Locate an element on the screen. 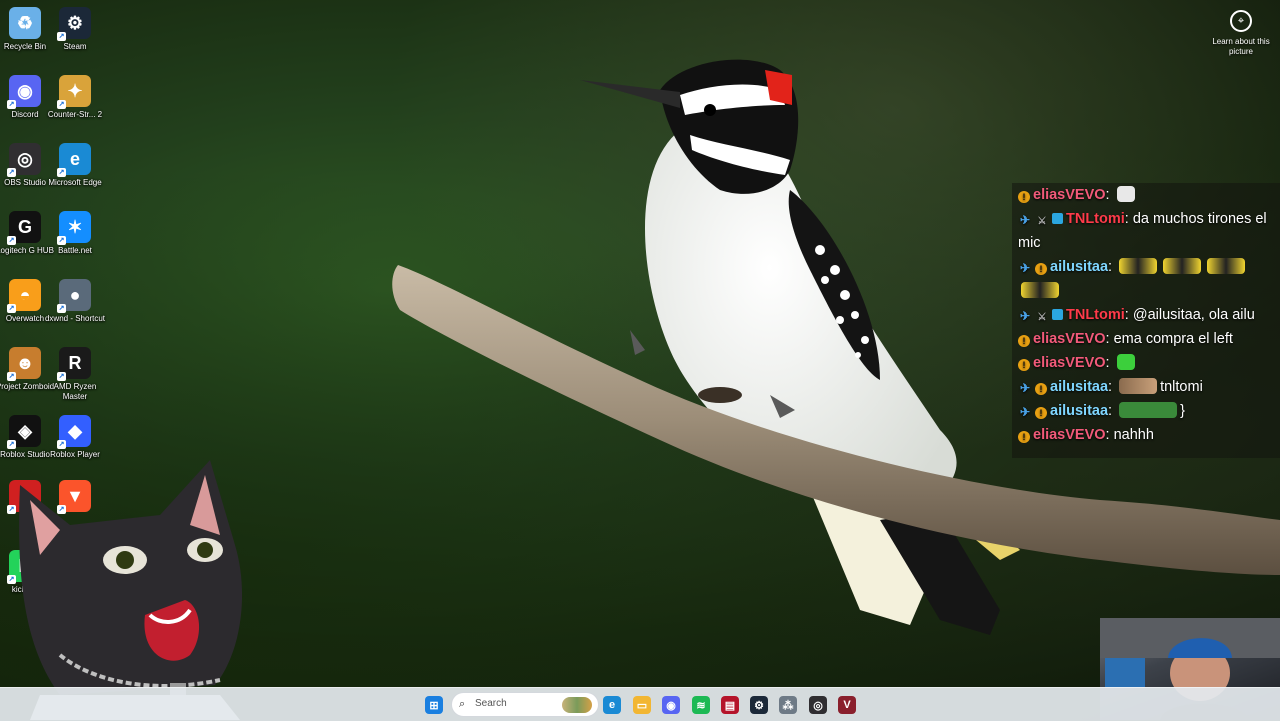 This screenshot has height=721, width=1280. emote-green-icon is located at coordinates (1125, 362).